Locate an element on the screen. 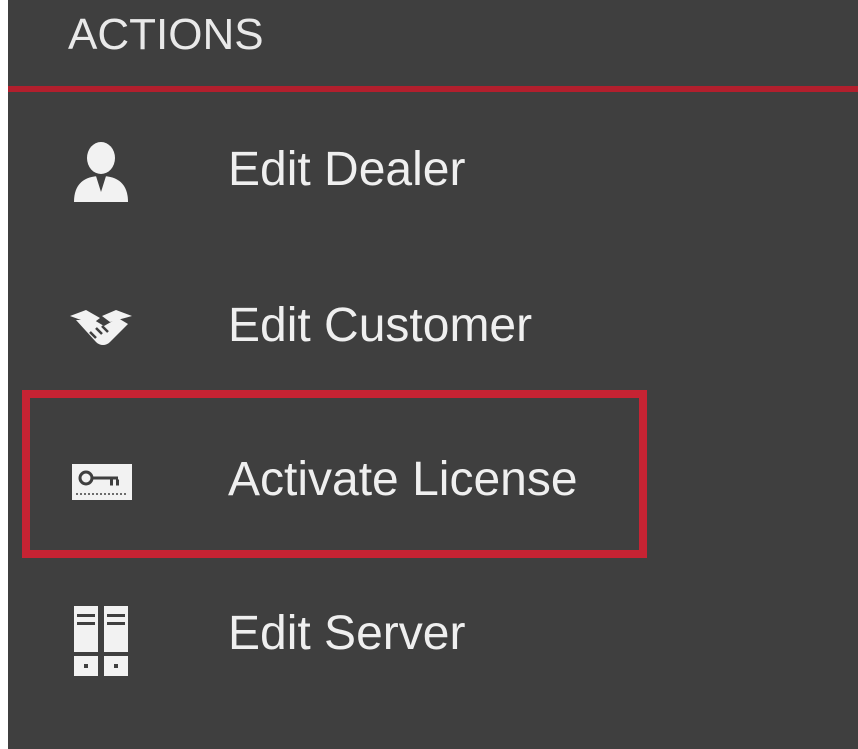 This screenshot has height=749, width=858. menu-item-activate-license: Activate License is located at coordinates (433, 480).